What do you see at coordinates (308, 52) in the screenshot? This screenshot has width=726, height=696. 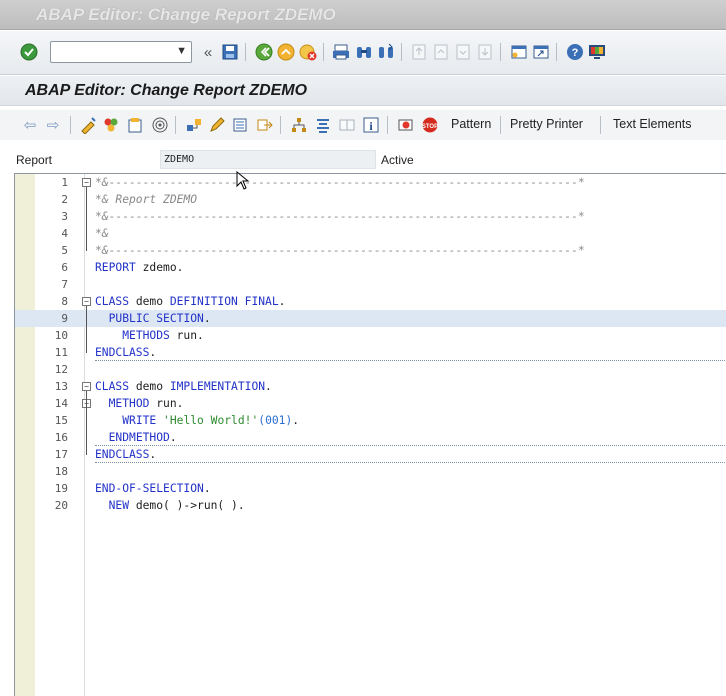 I see `cancel-icon` at bounding box center [308, 52].